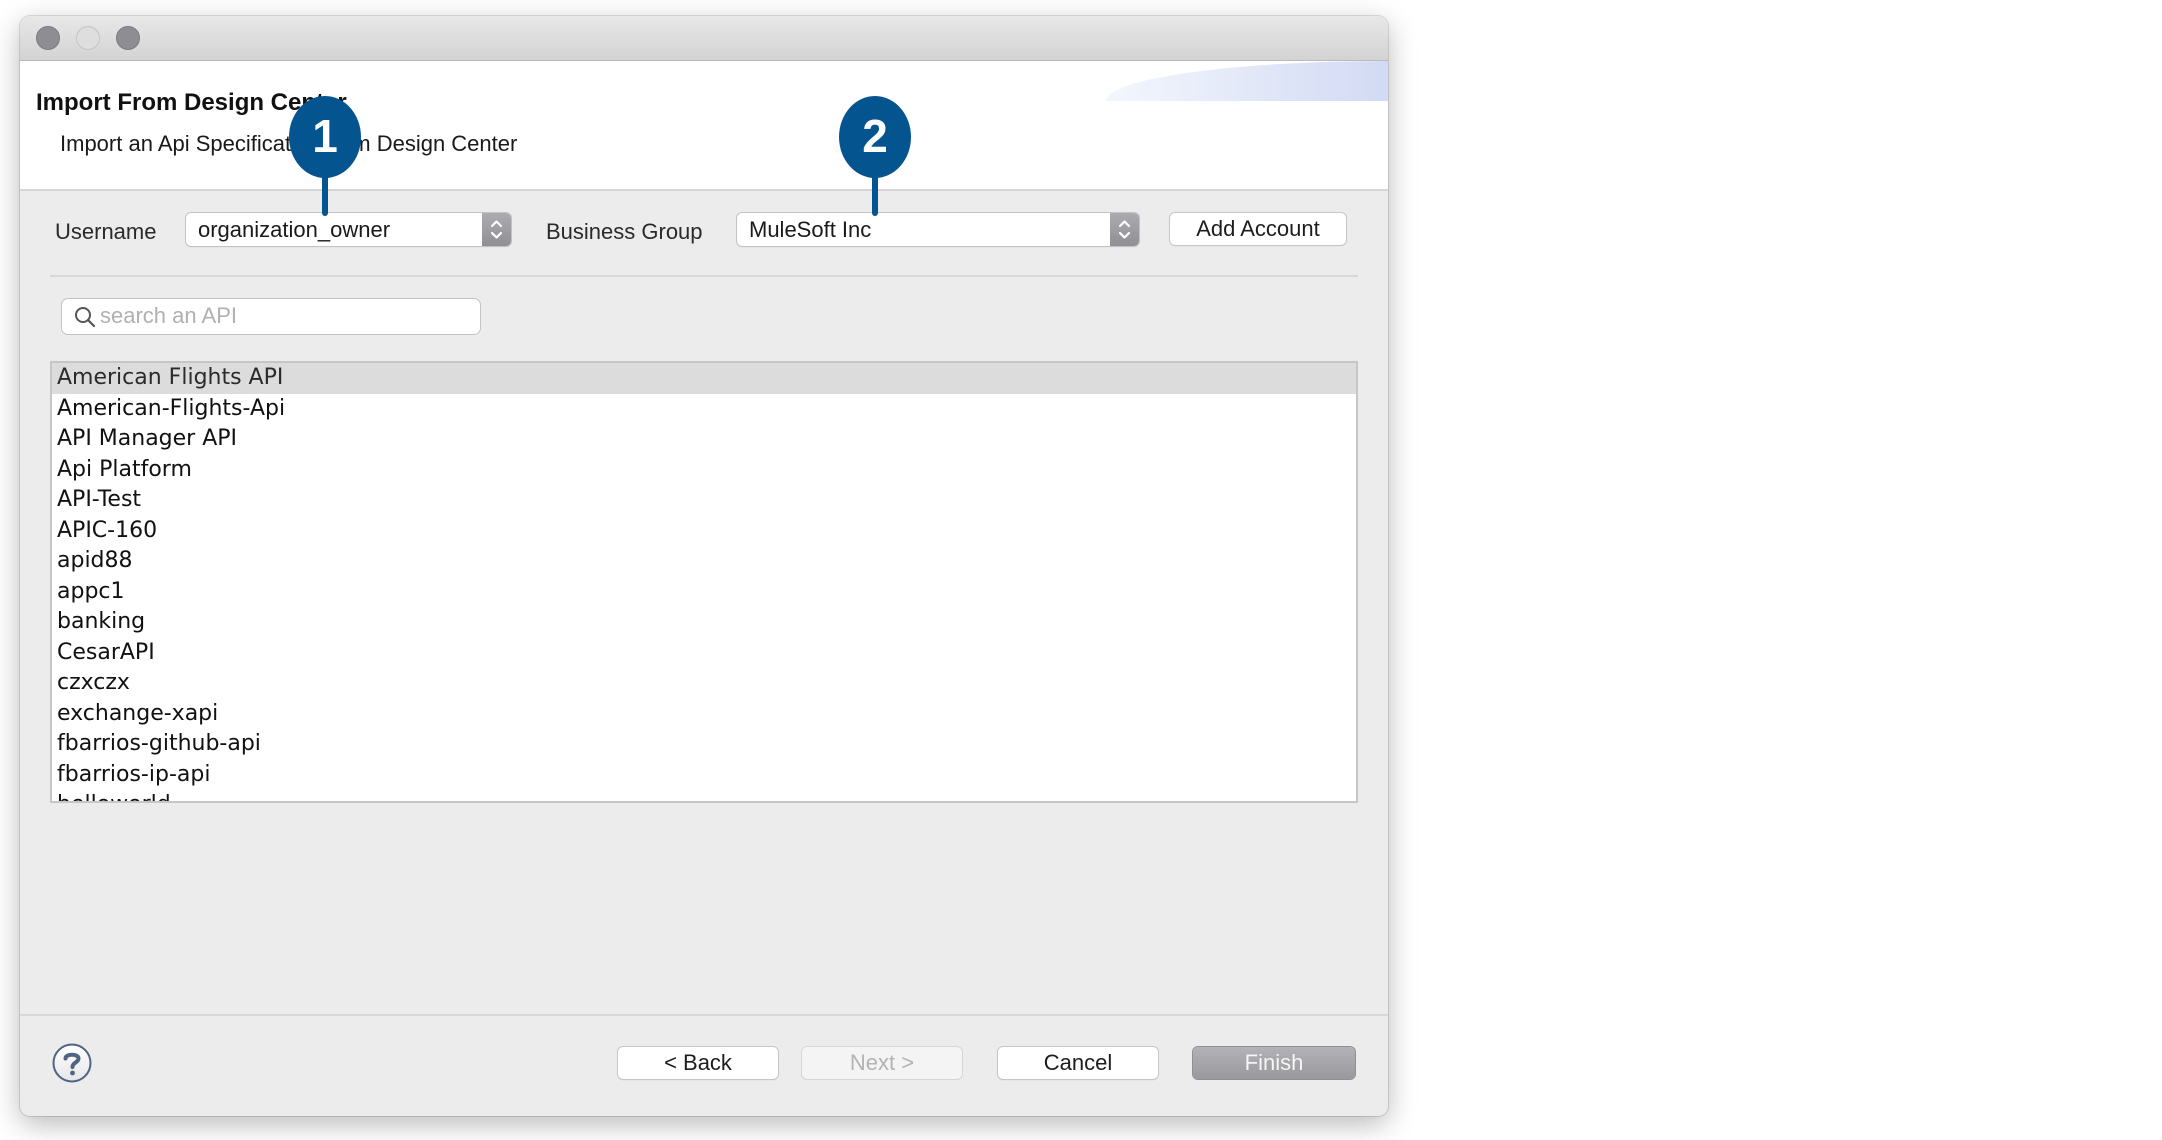 This screenshot has height=1140, width=2162. Describe the element at coordinates (624, 231) in the screenshot. I see `business-group-label: Business Group` at that location.